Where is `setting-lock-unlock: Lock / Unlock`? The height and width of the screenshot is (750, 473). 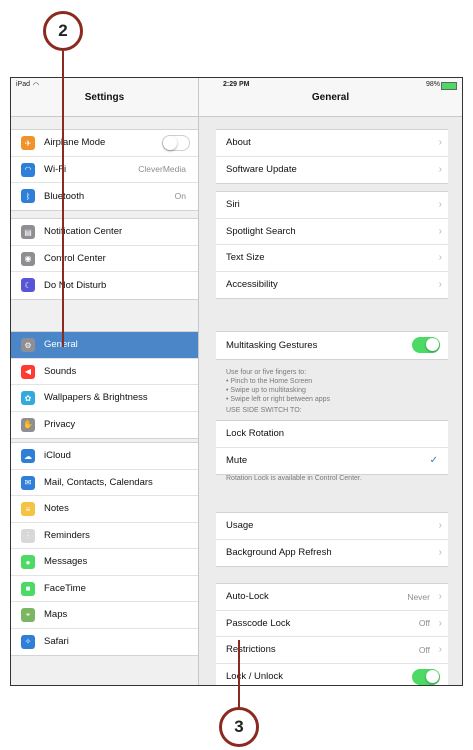 setting-lock-unlock: Lock / Unlock is located at coordinates (332, 675).